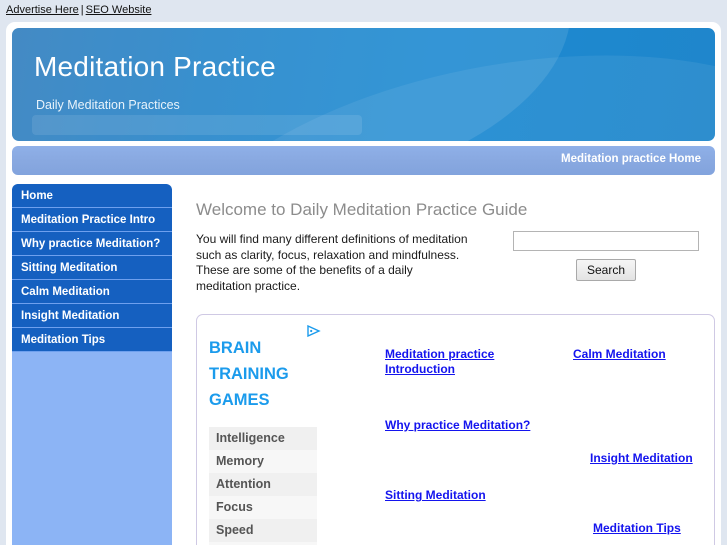  What do you see at coordinates (42, 10) in the screenshot?
I see `advertise-here-link: Advertise Here` at bounding box center [42, 10].